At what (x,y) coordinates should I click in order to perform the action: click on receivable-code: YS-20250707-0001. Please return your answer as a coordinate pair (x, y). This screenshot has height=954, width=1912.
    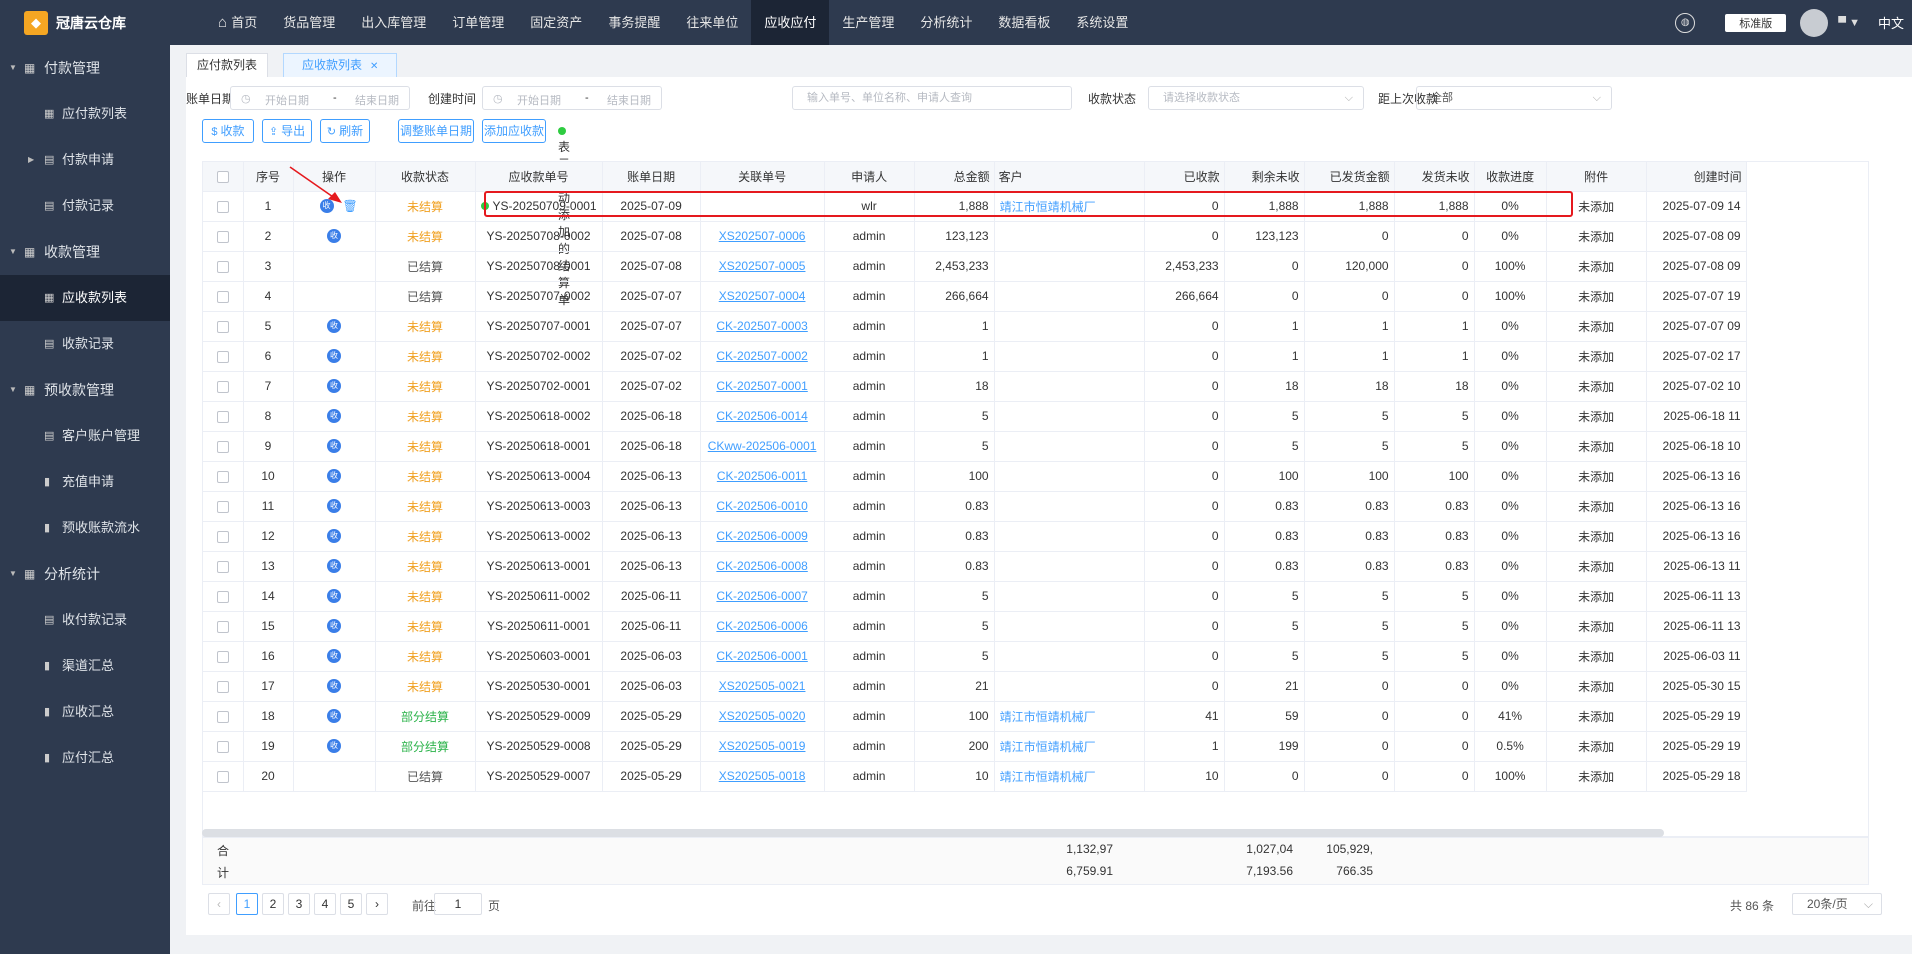
    Looking at the image, I should click on (539, 326).